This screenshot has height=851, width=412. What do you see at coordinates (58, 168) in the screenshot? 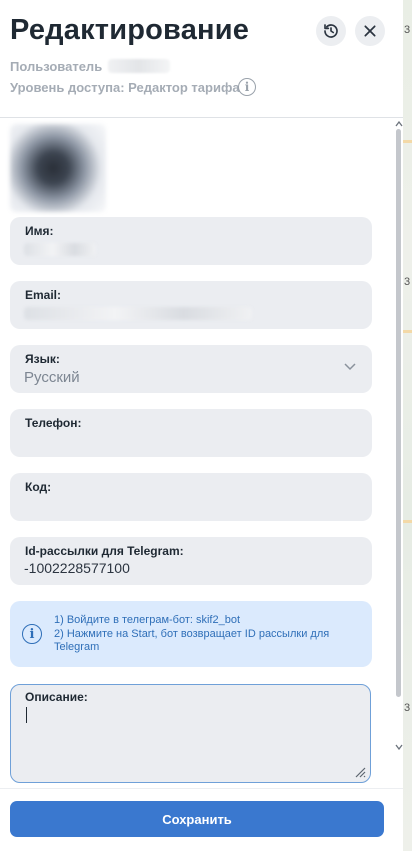
I see `avatar` at bounding box center [58, 168].